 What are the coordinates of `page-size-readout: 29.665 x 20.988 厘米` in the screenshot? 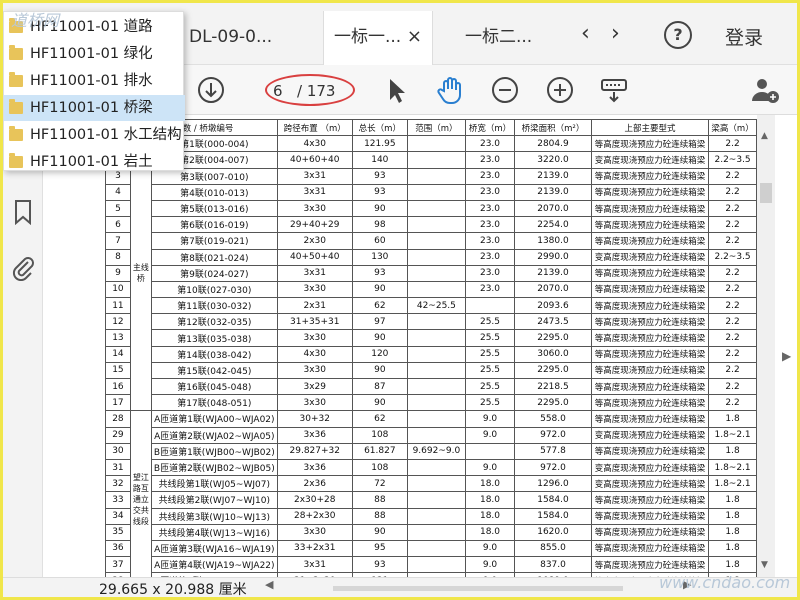 It's located at (173, 589).